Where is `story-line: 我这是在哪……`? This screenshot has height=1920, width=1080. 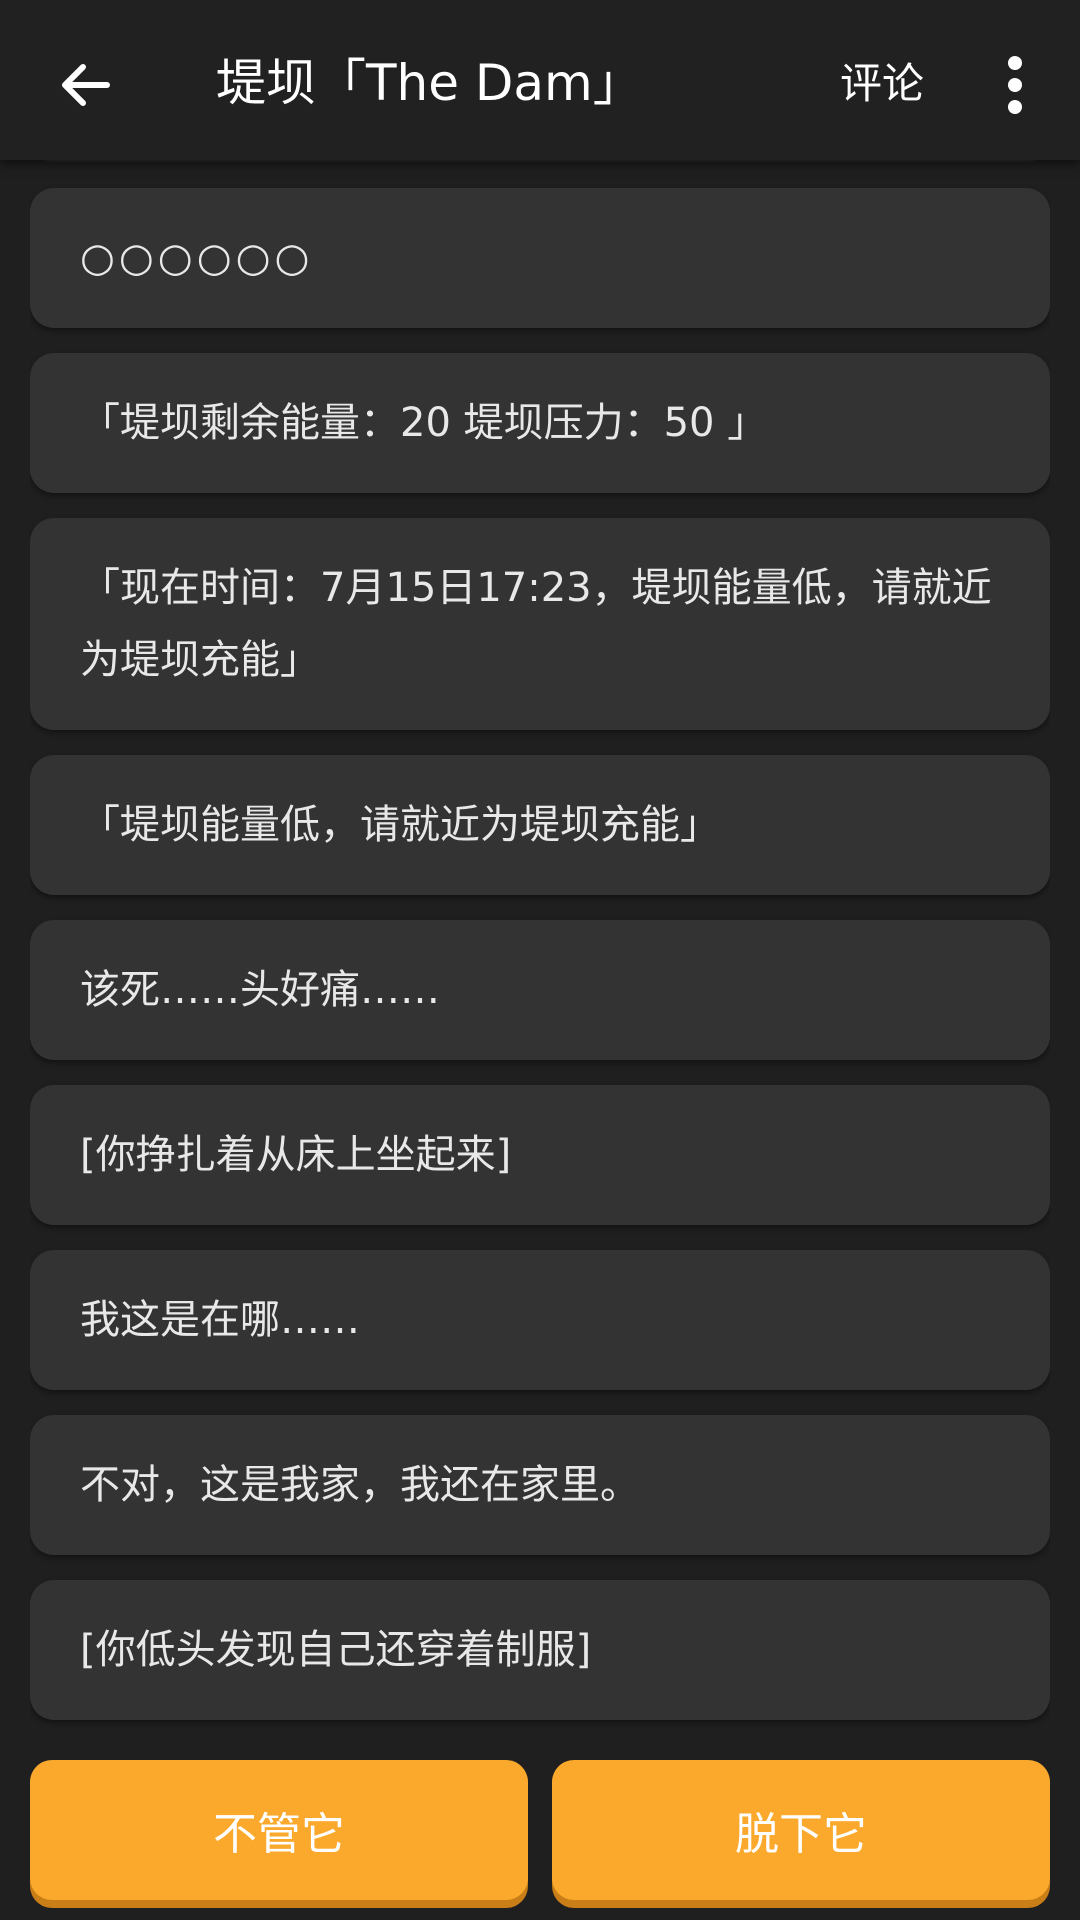
story-line: 我这是在哪…… is located at coordinates (220, 1320).